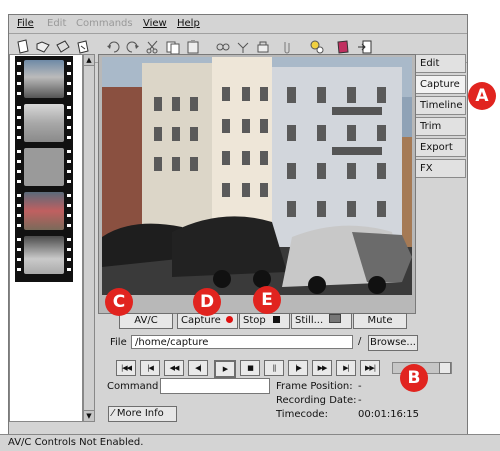  I want to click on scroll-down-icon: ▼, so click(89, 415).